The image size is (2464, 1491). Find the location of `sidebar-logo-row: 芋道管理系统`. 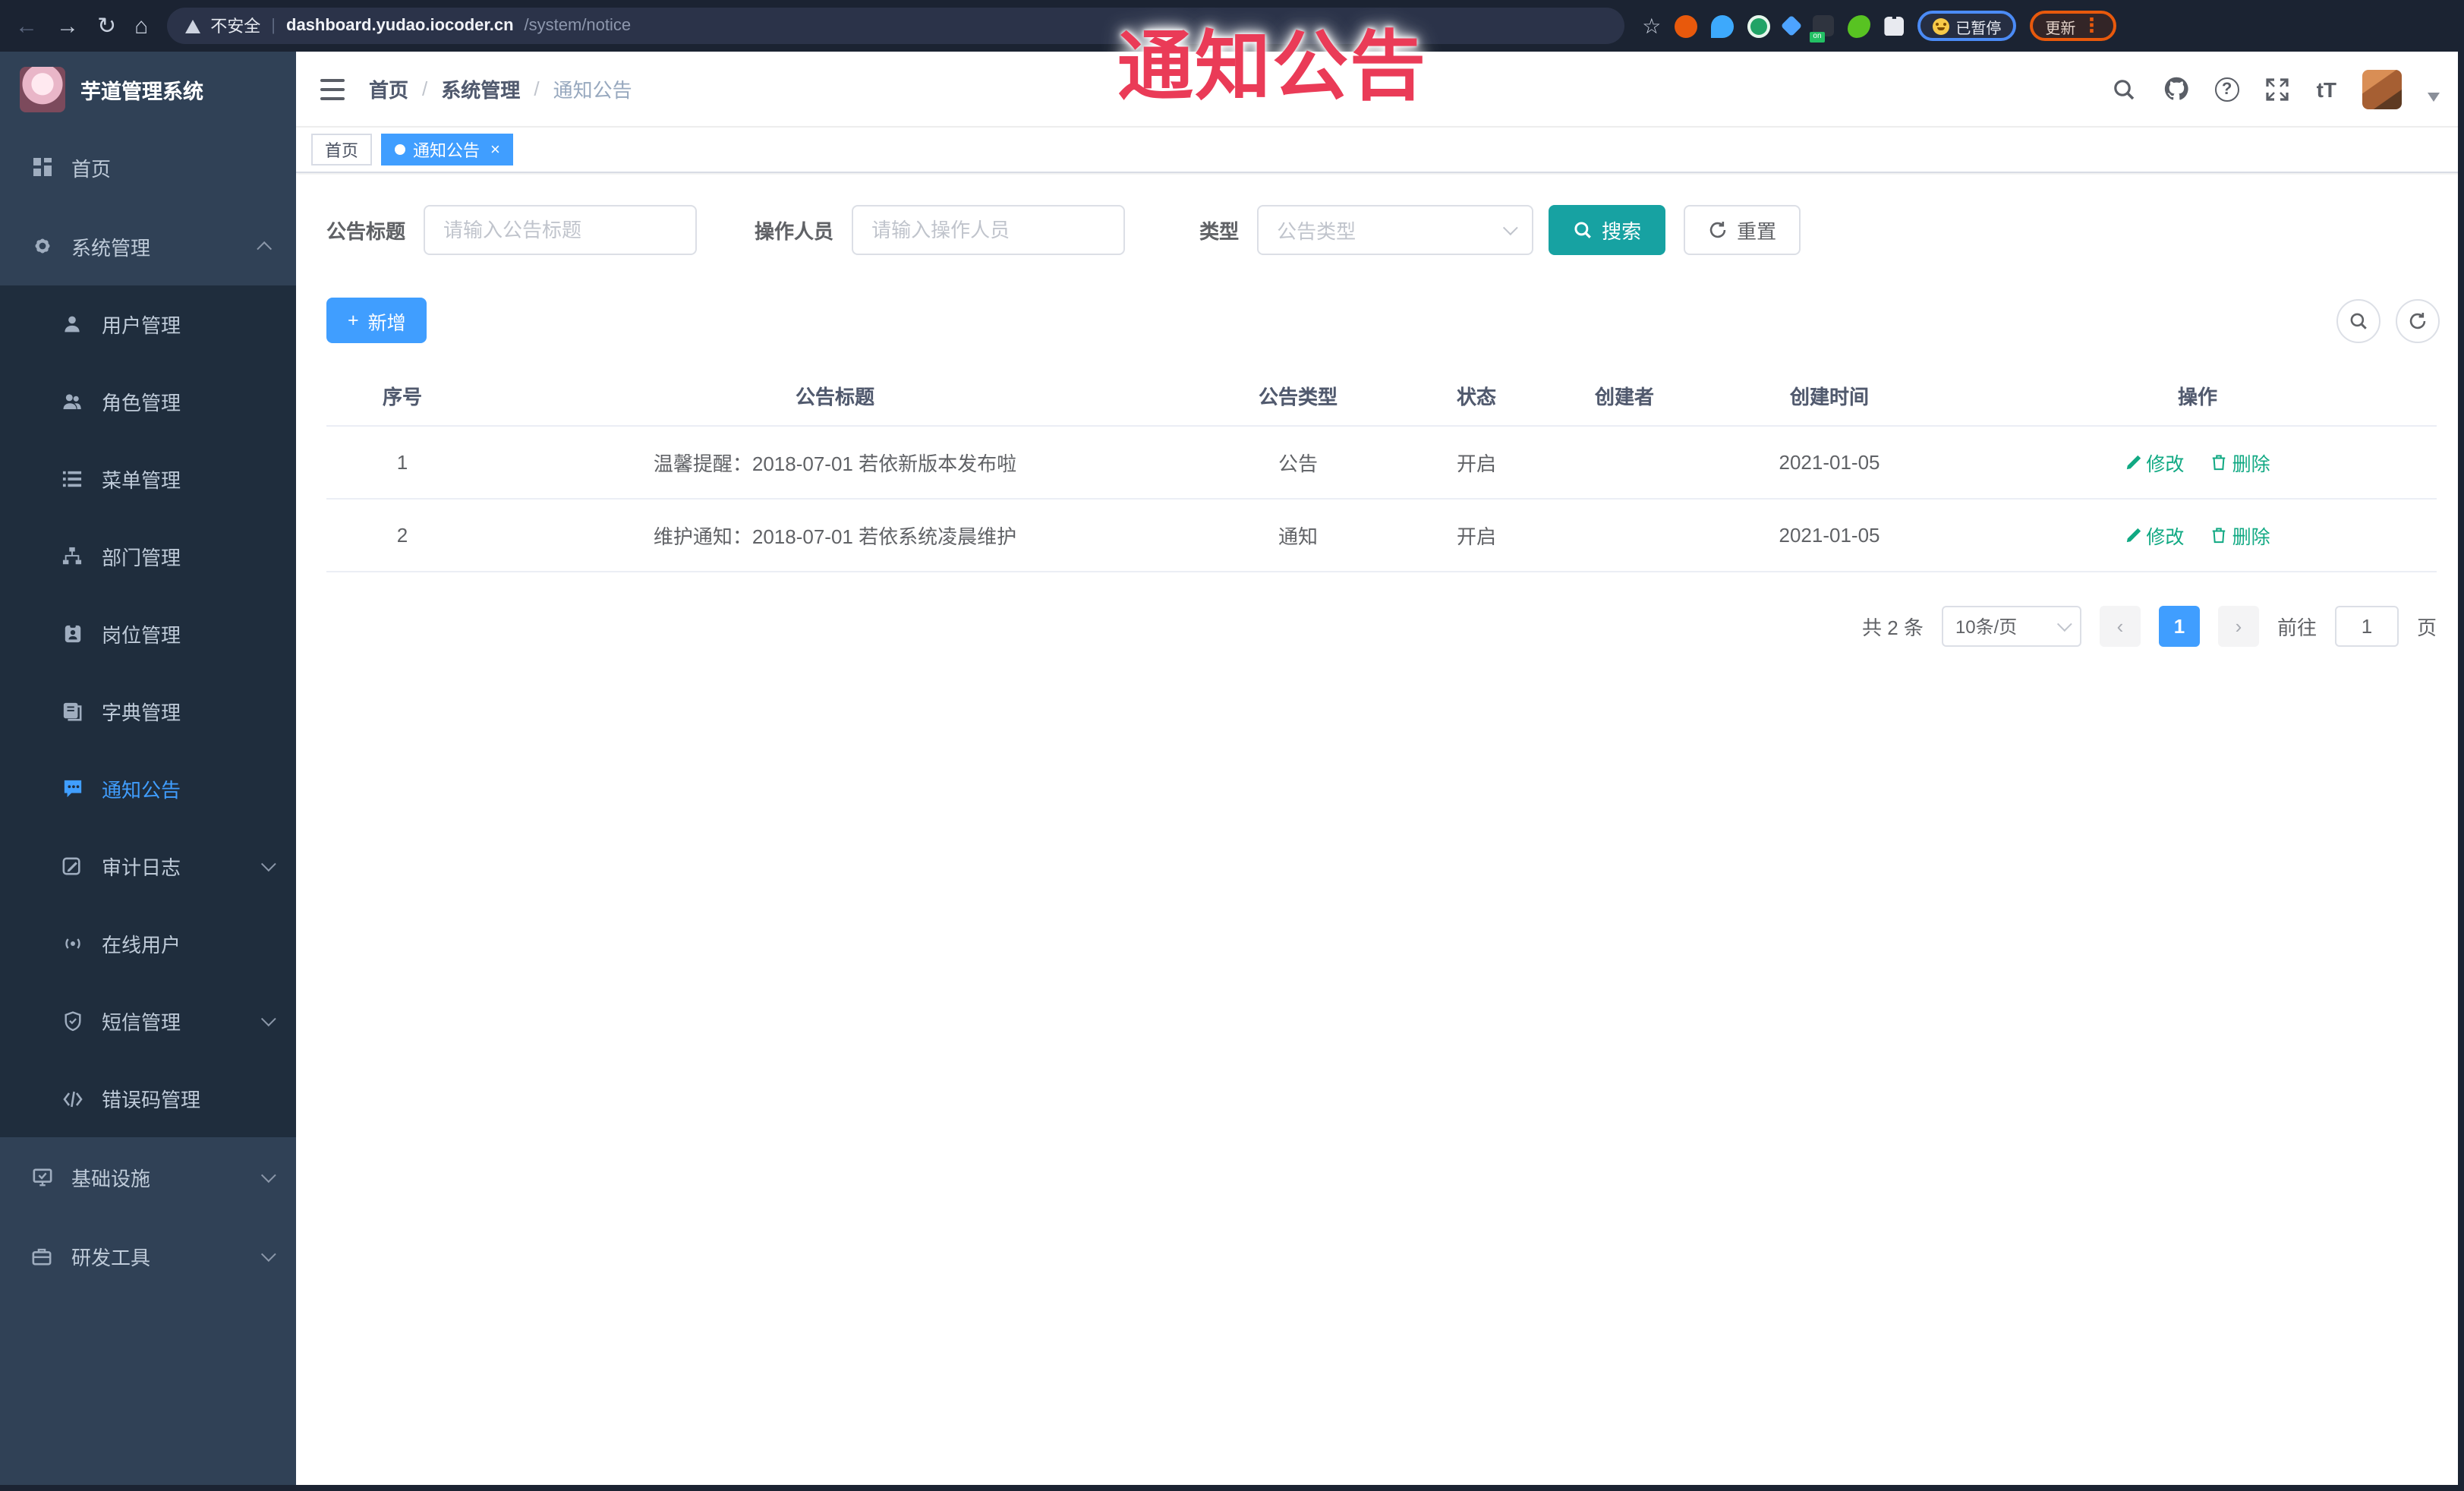

sidebar-logo-row: 芋道管理系统 is located at coordinates (148, 90).